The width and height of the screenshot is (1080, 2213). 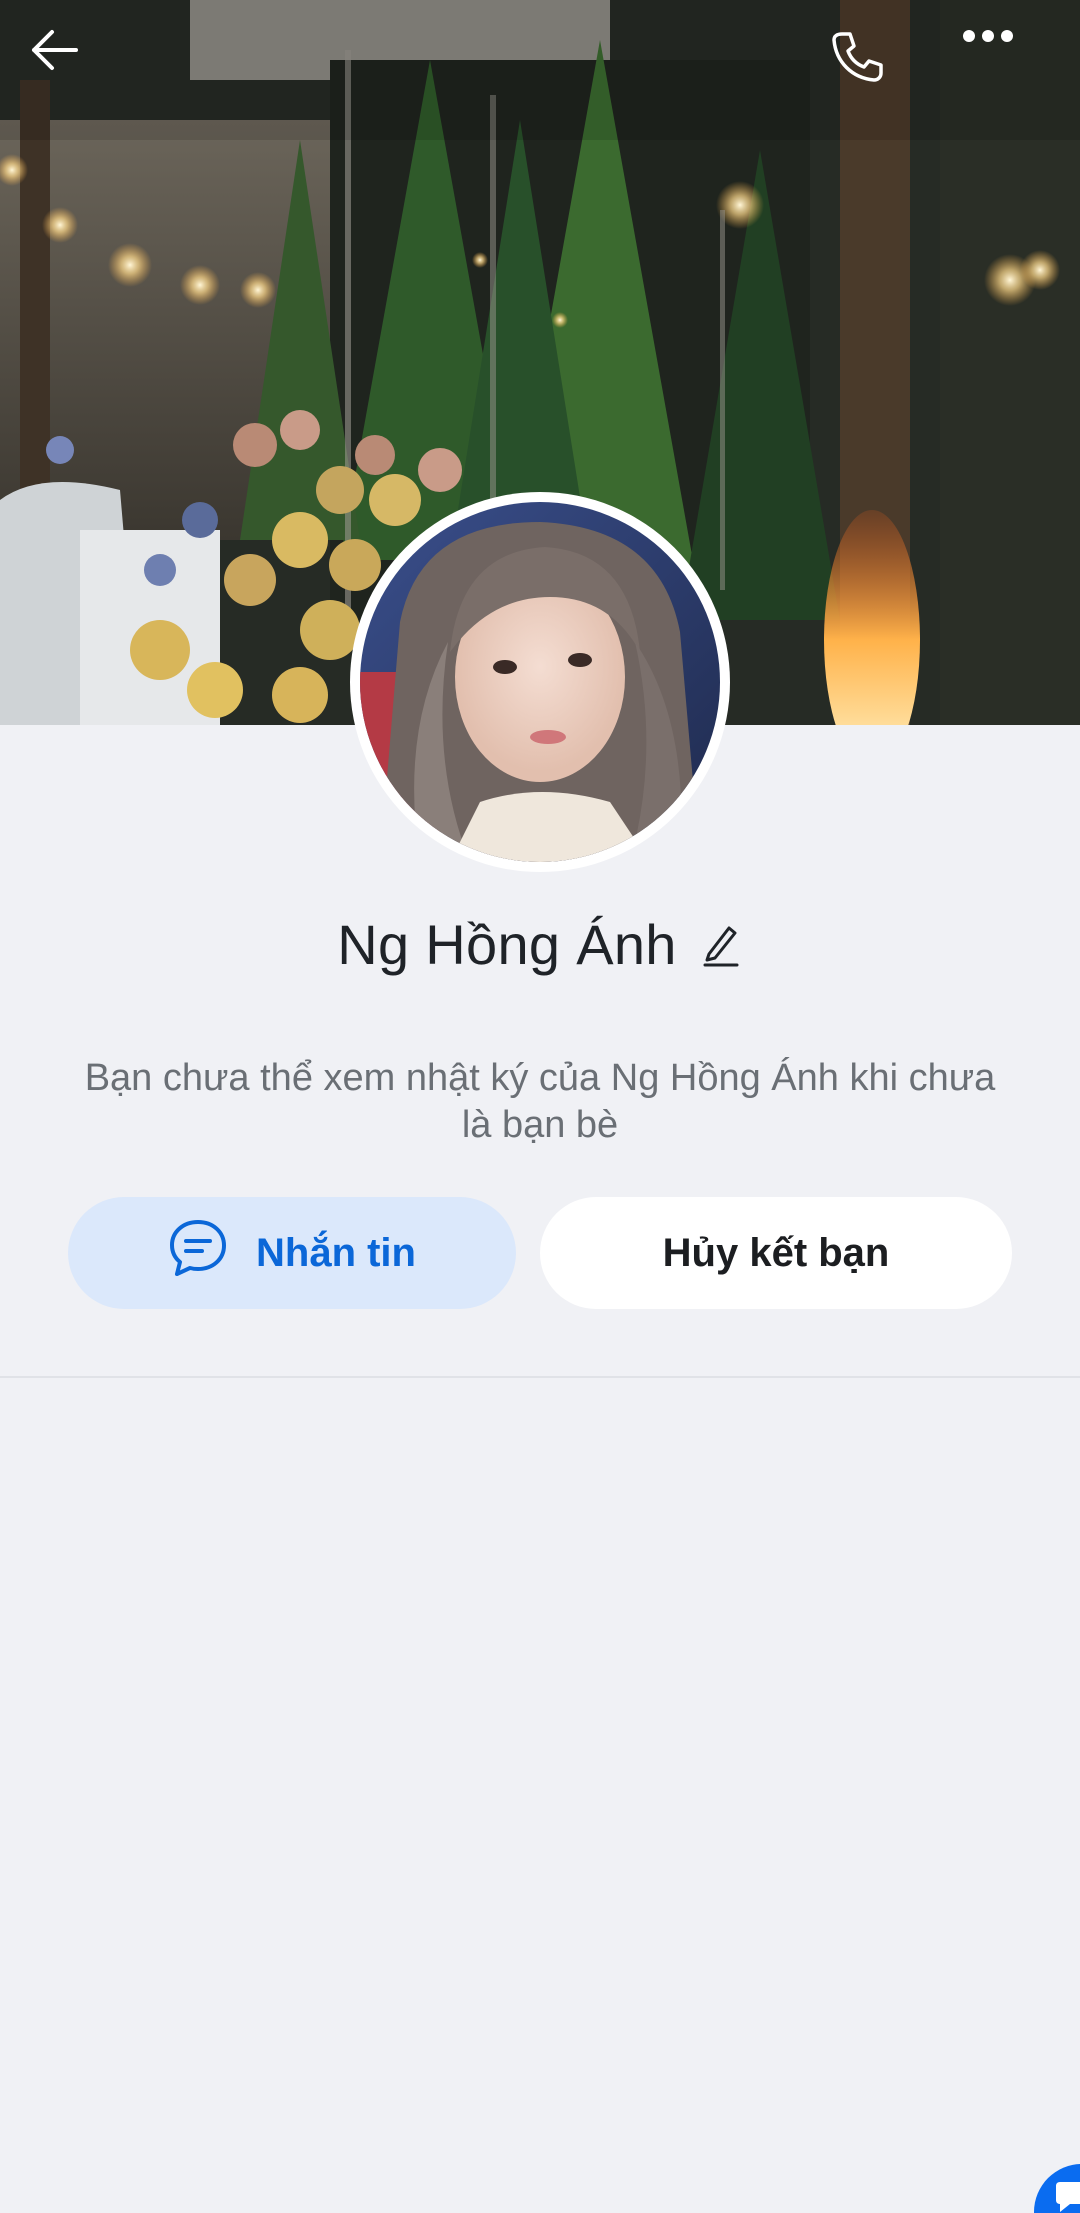 What do you see at coordinates (1012, 68) in the screenshot?
I see `more-button` at bounding box center [1012, 68].